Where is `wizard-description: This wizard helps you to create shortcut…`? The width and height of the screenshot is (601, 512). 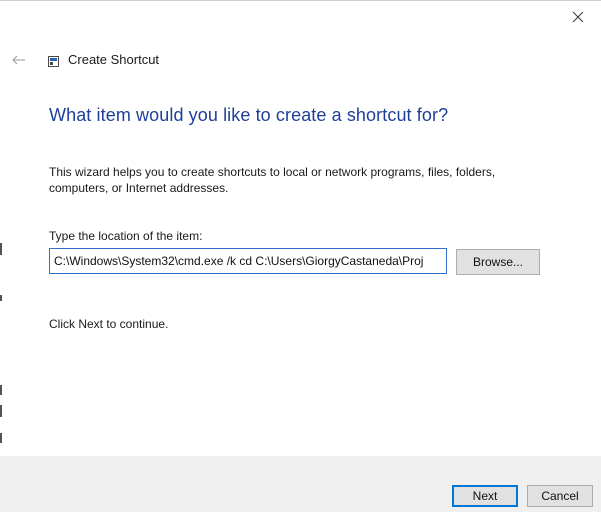 wizard-description: This wizard helps you to create shortcut… is located at coordinates (272, 180).